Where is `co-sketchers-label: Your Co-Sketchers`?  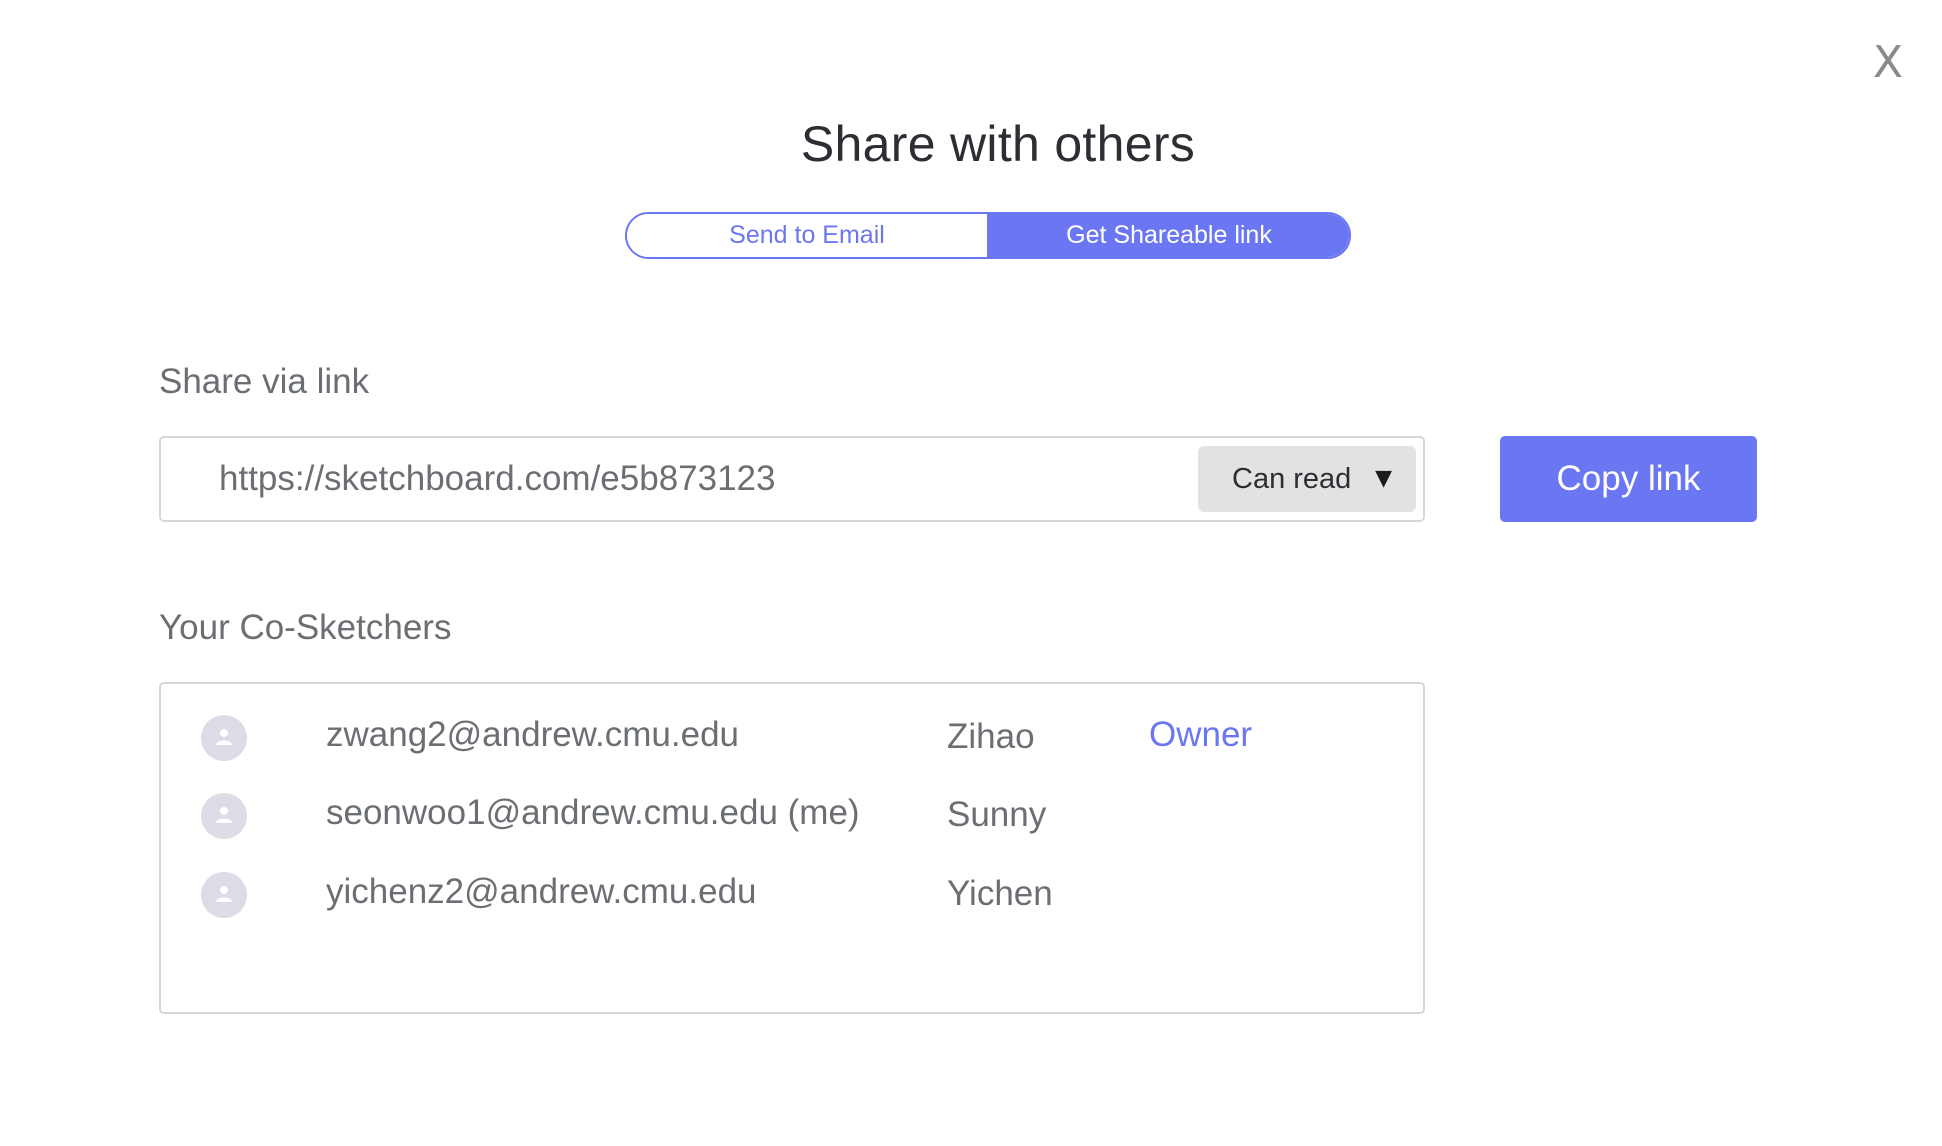
co-sketchers-label: Your Co-Sketchers is located at coordinates (305, 627).